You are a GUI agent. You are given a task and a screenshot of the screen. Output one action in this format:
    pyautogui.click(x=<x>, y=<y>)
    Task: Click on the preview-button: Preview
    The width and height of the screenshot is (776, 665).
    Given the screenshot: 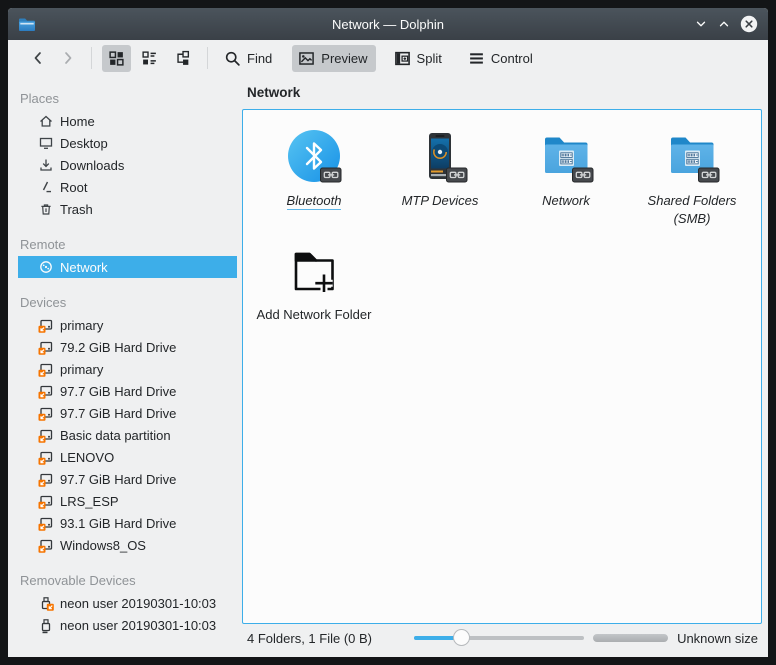 What is the action you would take?
    pyautogui.click(x=334, y=58)
    